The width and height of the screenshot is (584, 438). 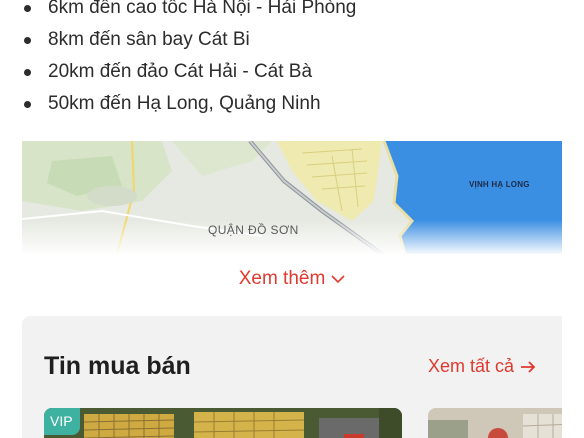 I want to click on see-more-label: Xem thêm, so click(x=282, y=278).